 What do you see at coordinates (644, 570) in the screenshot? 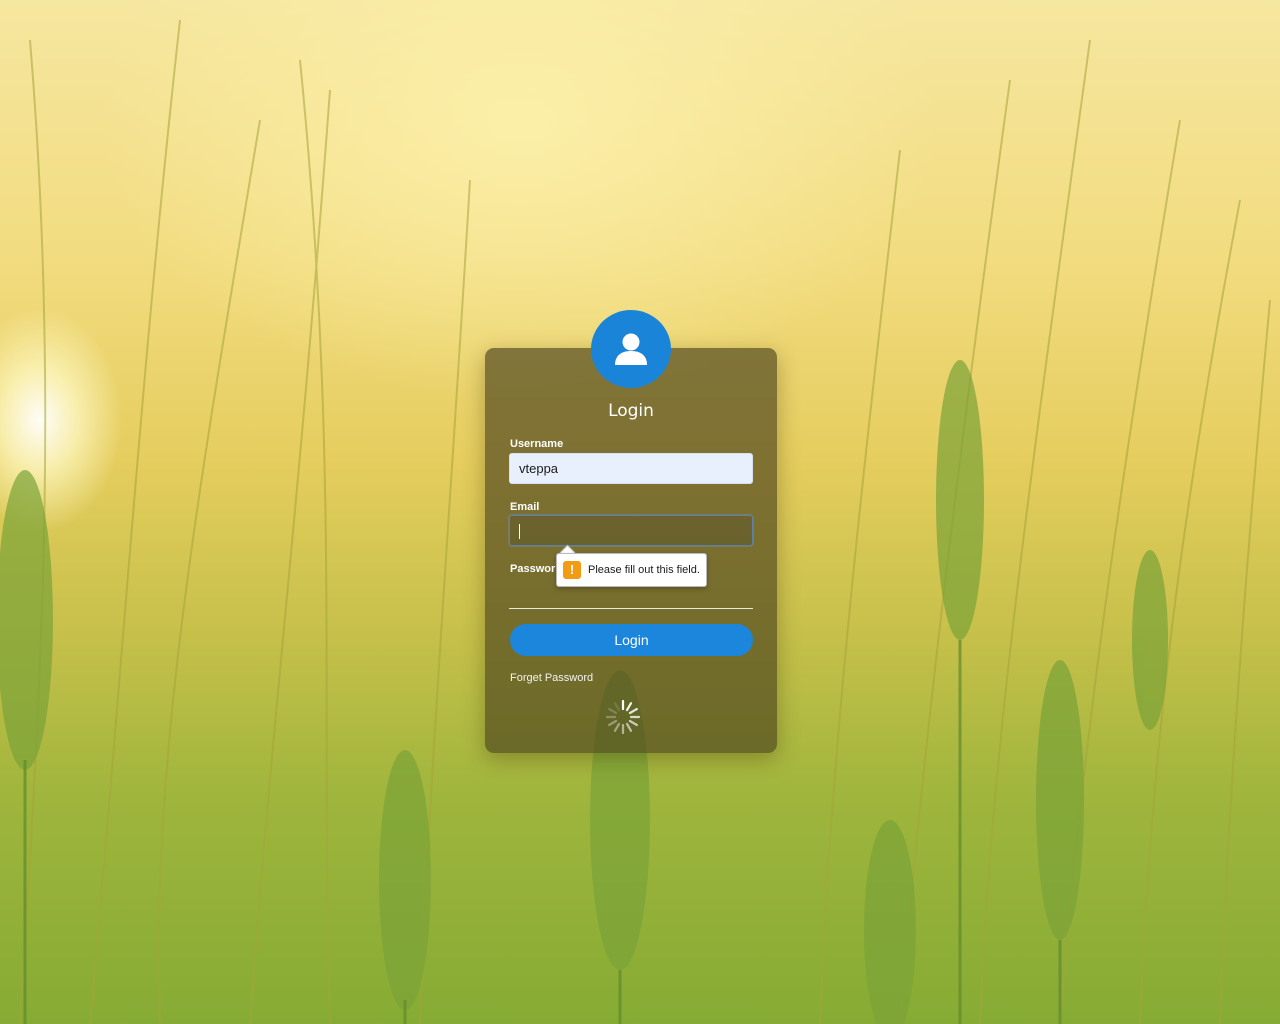
I see `validation-message: Please fill out this field.` at bounding box center [644, 570].